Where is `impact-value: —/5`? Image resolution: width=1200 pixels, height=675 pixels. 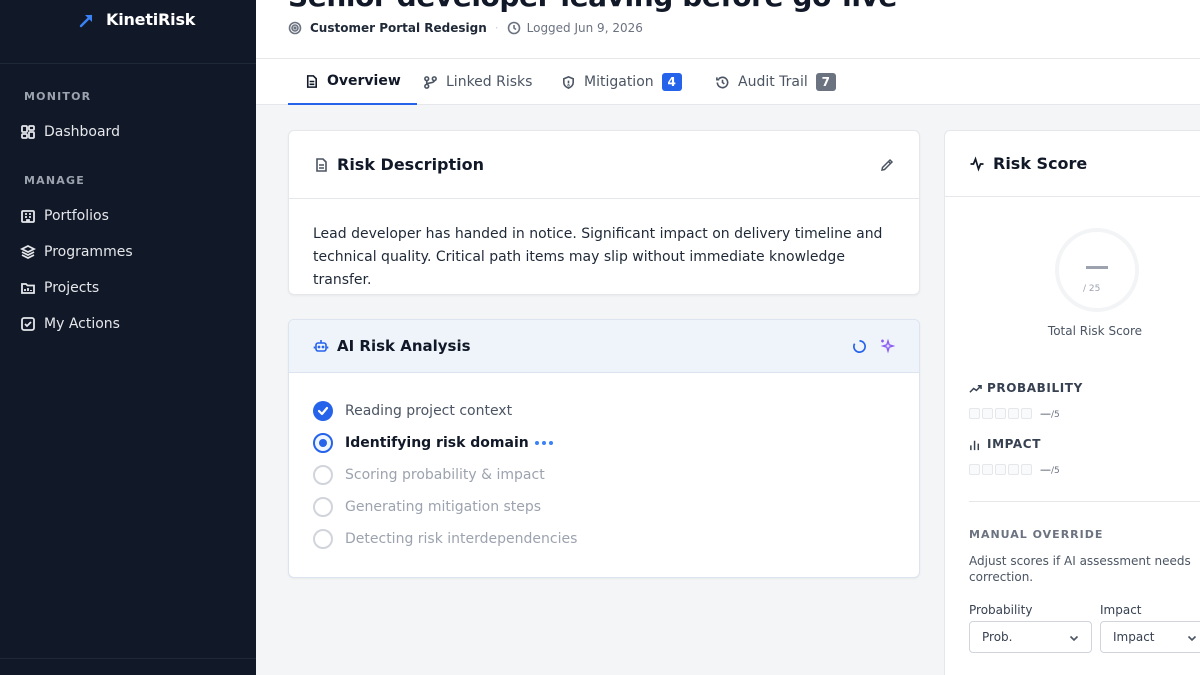
impact-value: —/5 is located at coordinates (1050, 469).